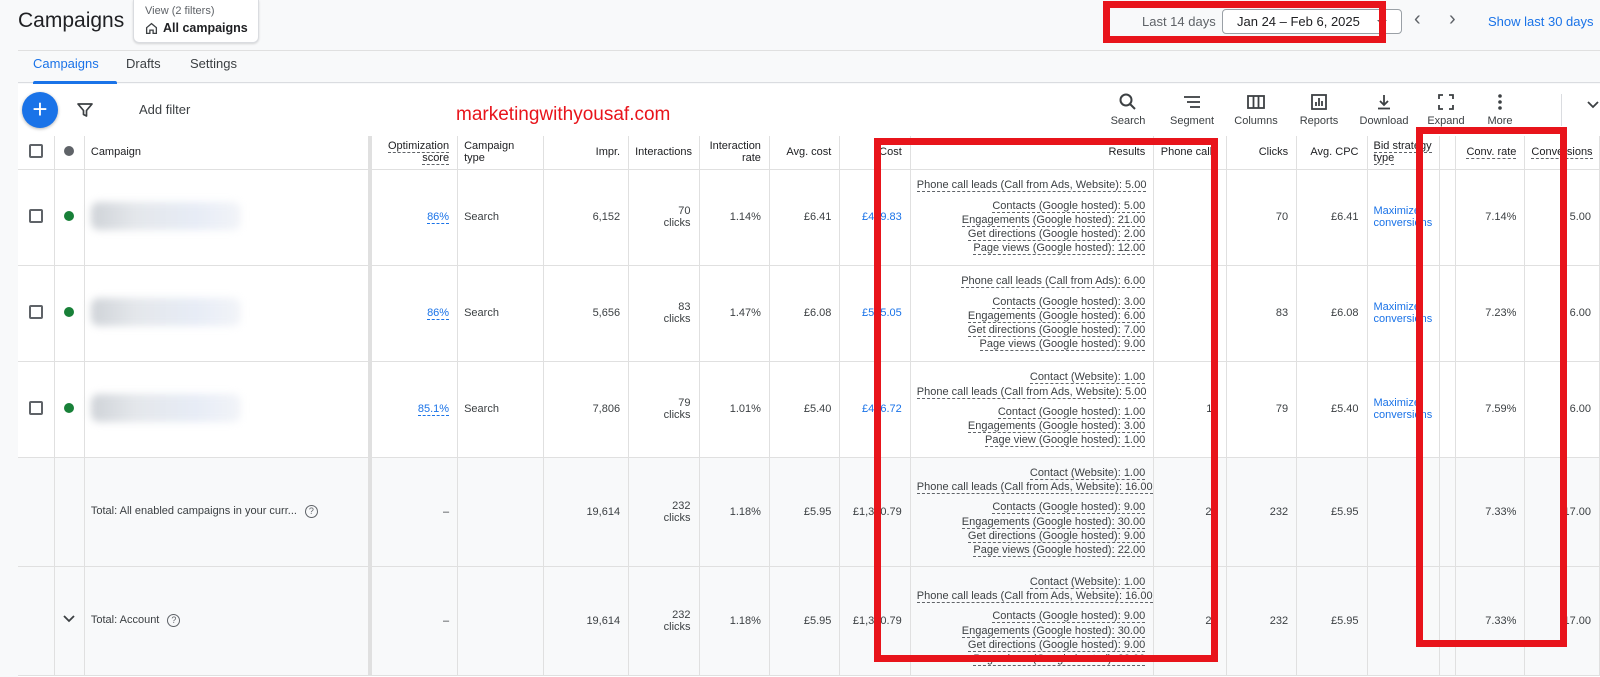 The image size is (1600, 677). Describe the element at coordinates (1056, 316) in the screenshot. I see `result-text: Engagements (Google hosted): 6.00` at that location.